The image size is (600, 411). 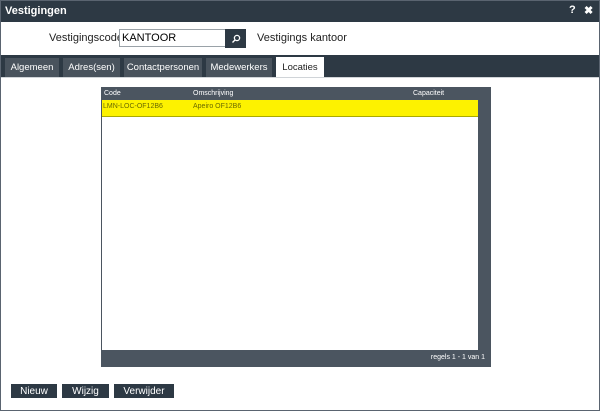 I want to click on code-row: Vestigingscode: Vestigings kantoor, so click(x=300, y=39).